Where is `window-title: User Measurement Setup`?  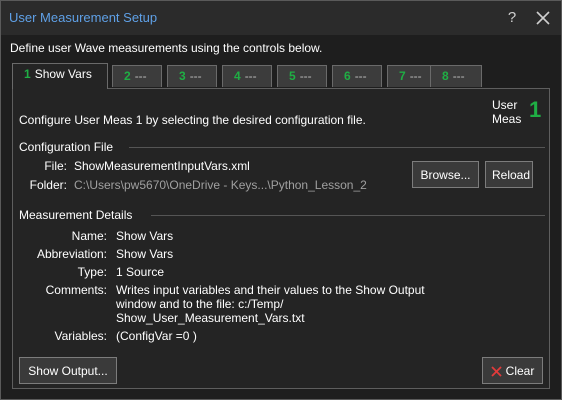 window-title: User Measurement Setup is located at coordinates (83, 17).